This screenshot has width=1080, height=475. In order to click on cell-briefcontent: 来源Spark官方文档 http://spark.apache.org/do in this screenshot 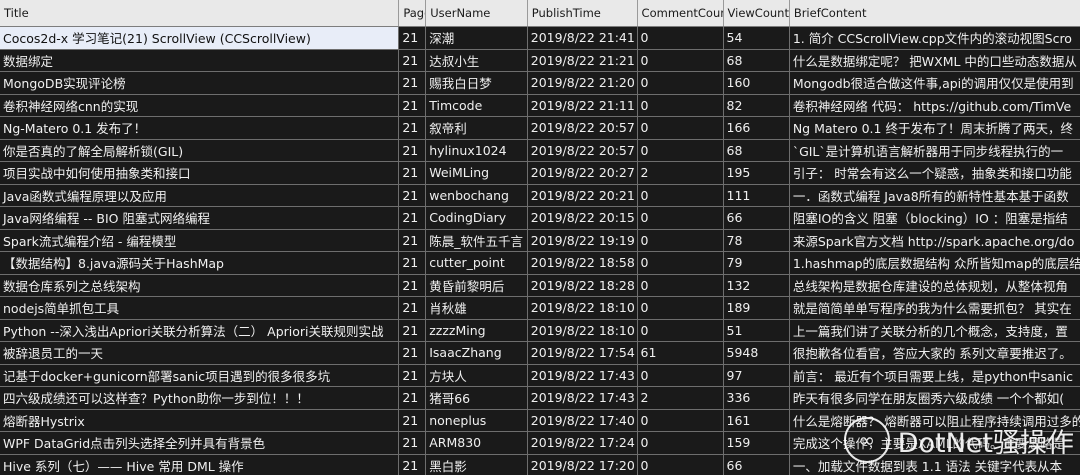, I will do `click(934, 240)`.